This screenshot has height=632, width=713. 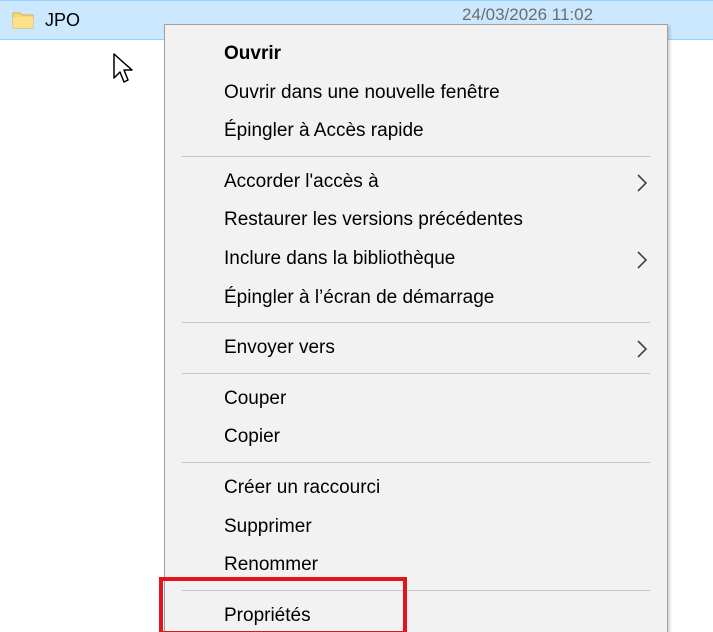 I want to click on menu-item-label: Propriétés, so click(x=267, y=615).